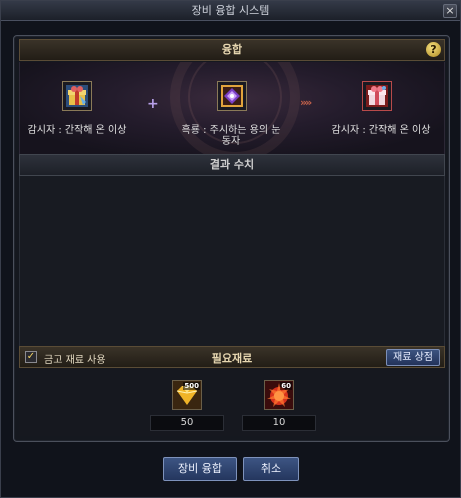 The image size is (461, 498). I want to click on fusion-header: 융합 ?, so click(232, 50).